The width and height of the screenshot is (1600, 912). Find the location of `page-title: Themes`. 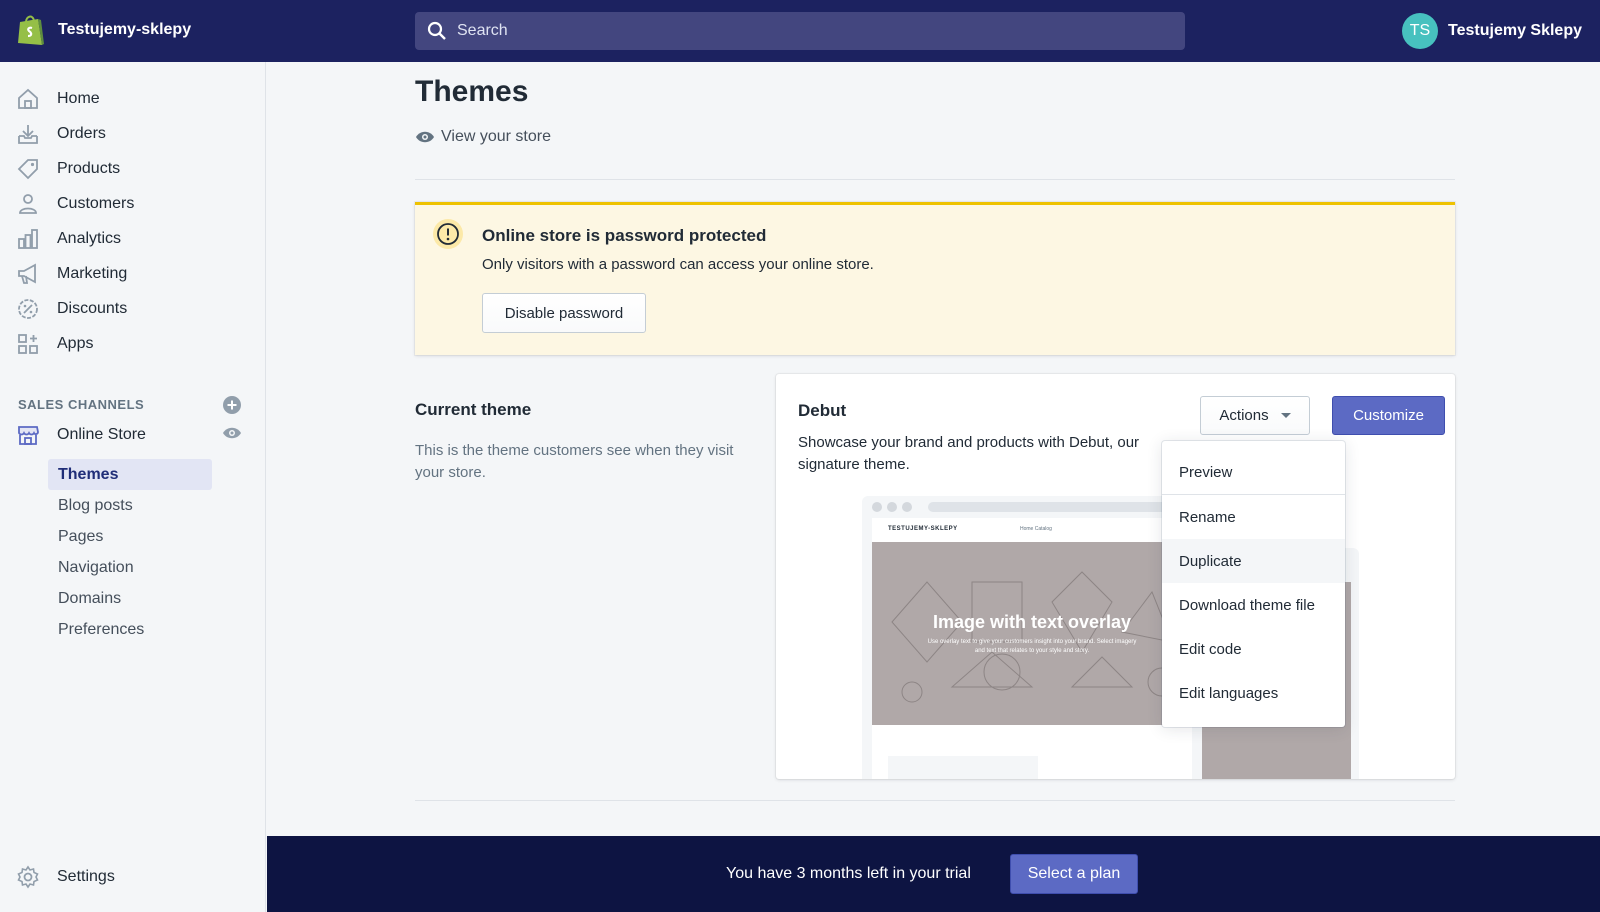

page-title: Themes is located at coordinates (472, 91).